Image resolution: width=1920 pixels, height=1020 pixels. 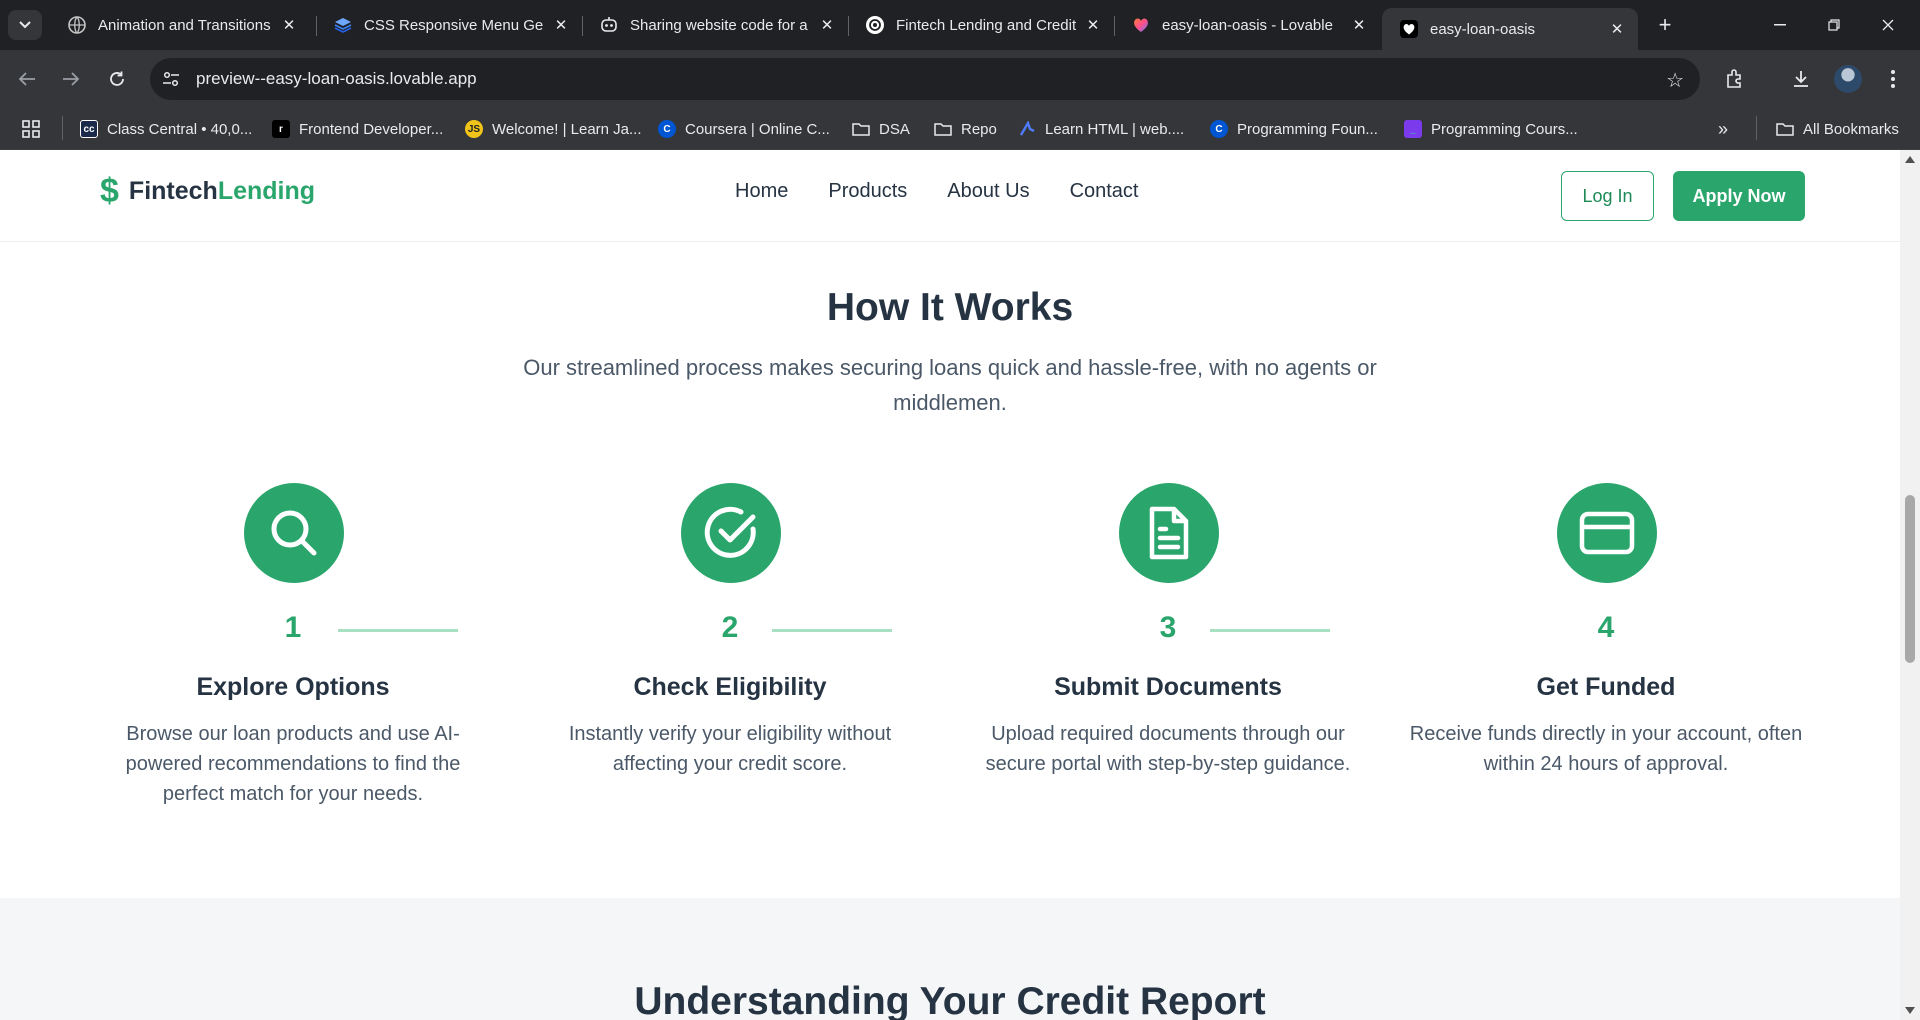 I want to click on step-number: 2, so click(x=730, y=627).